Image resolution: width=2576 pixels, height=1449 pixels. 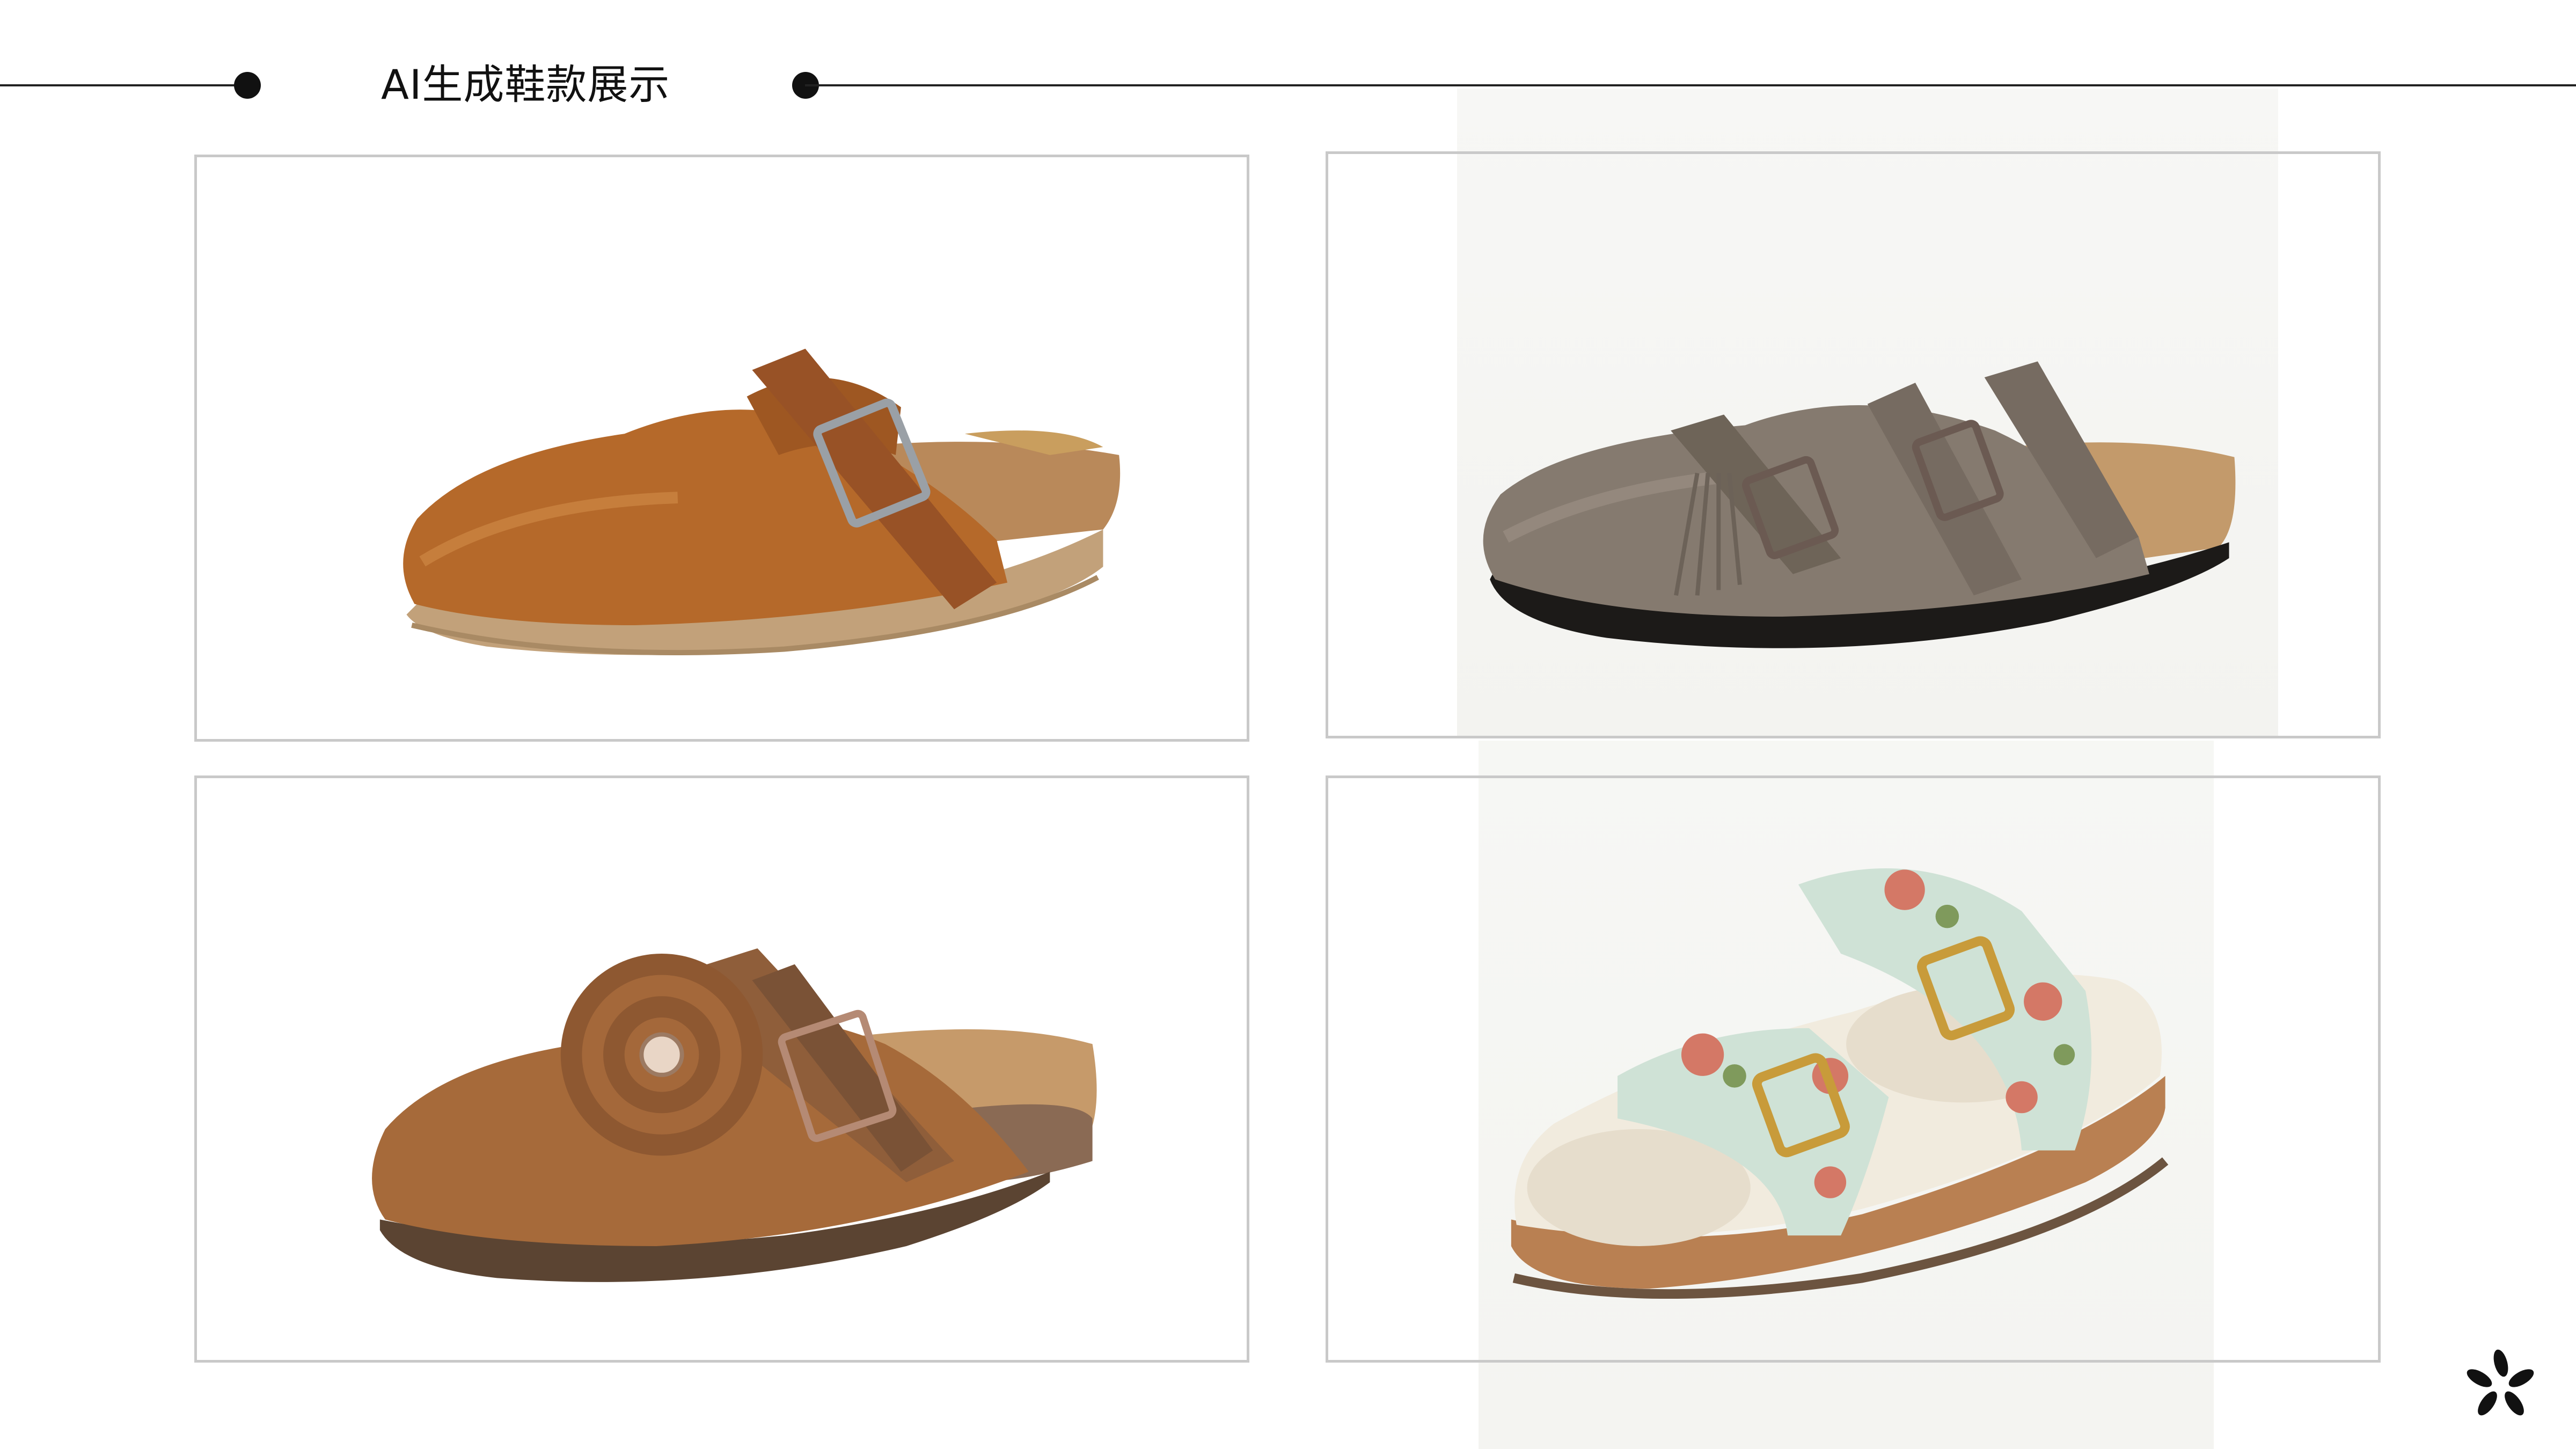 What do you see at coordinates (762, 502) in the screenshot?
I see `brown-leather-clog-image` at bounding box center [762, 502].